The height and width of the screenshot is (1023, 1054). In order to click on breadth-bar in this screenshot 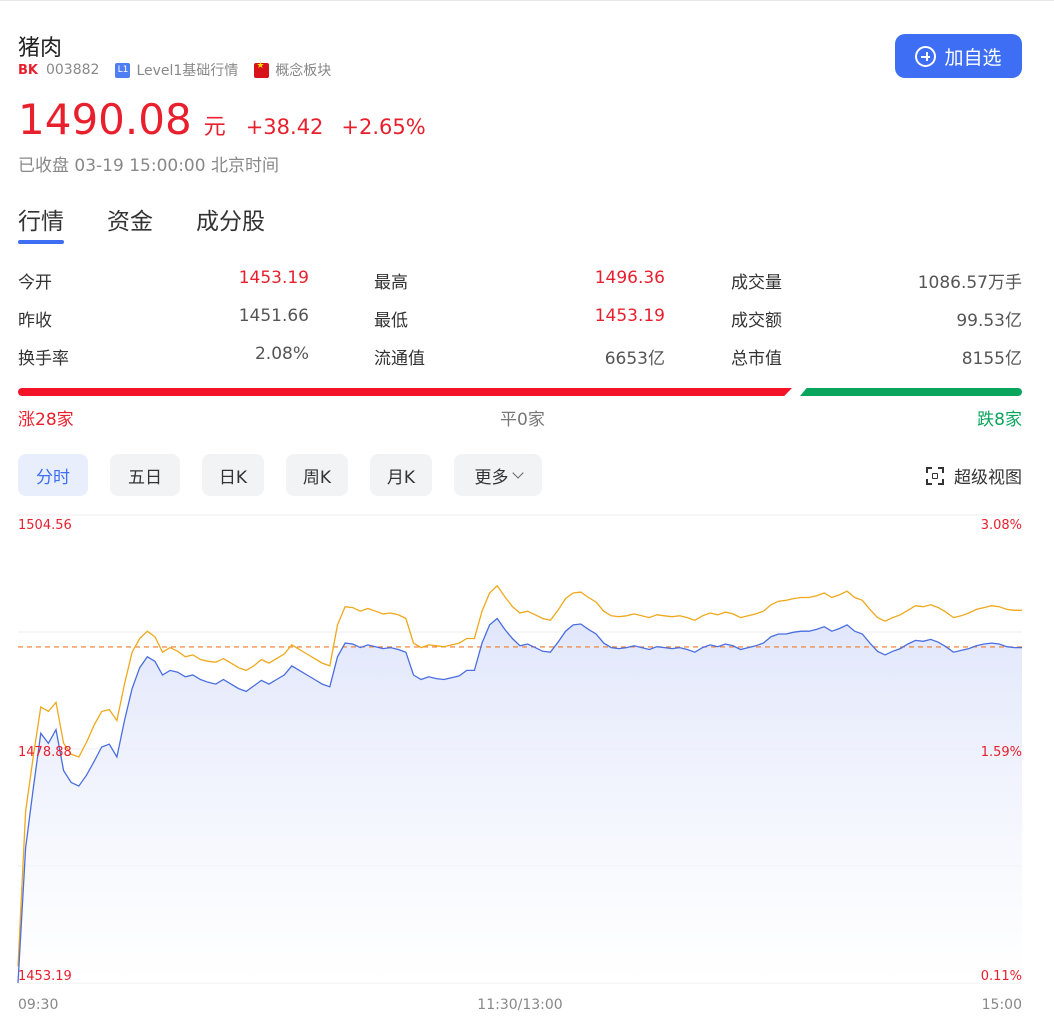, I will do `click(520, 392)`.